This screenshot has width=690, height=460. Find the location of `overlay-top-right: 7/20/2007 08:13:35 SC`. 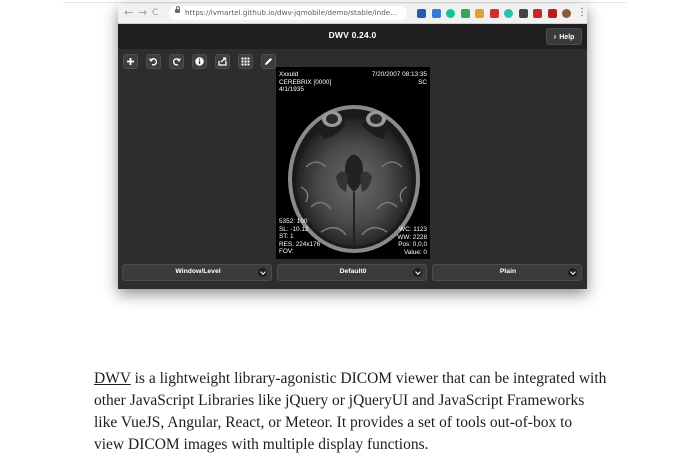

overlay-top-right: 7/20/2007 08:13:35 SC is located at coordinates (399, 78).